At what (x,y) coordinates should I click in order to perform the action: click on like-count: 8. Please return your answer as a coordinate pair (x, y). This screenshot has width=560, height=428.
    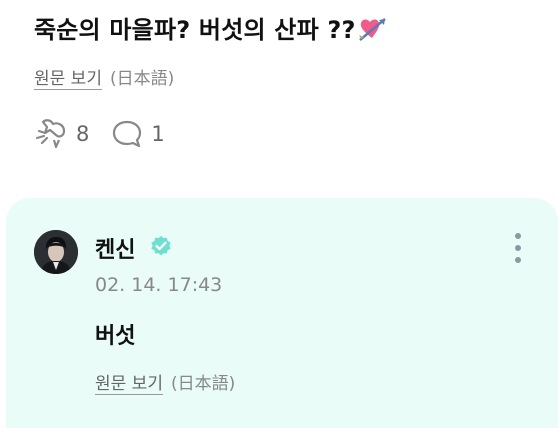
    Looking at the image, I should click on (83, 134).